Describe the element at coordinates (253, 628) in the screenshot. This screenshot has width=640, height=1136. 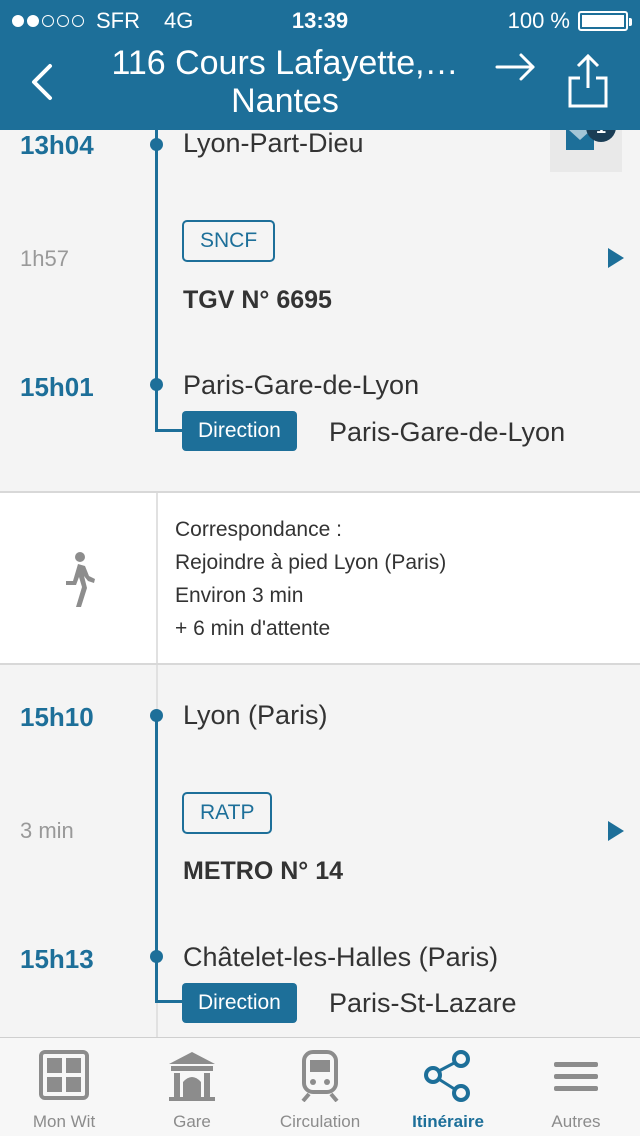
I see `transfer-wait: + 6 min d'attente` at that location.